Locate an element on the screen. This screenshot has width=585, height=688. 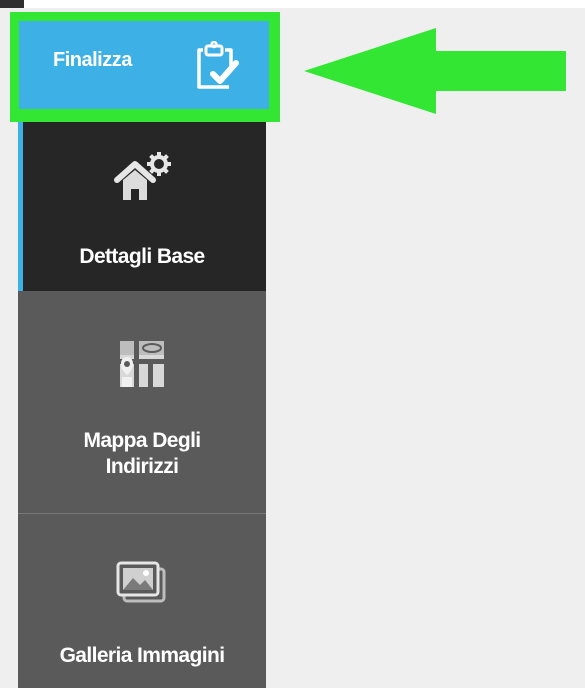
sidebar-item-label-line1: Mappa Degli is located at coordinates (142, 440).